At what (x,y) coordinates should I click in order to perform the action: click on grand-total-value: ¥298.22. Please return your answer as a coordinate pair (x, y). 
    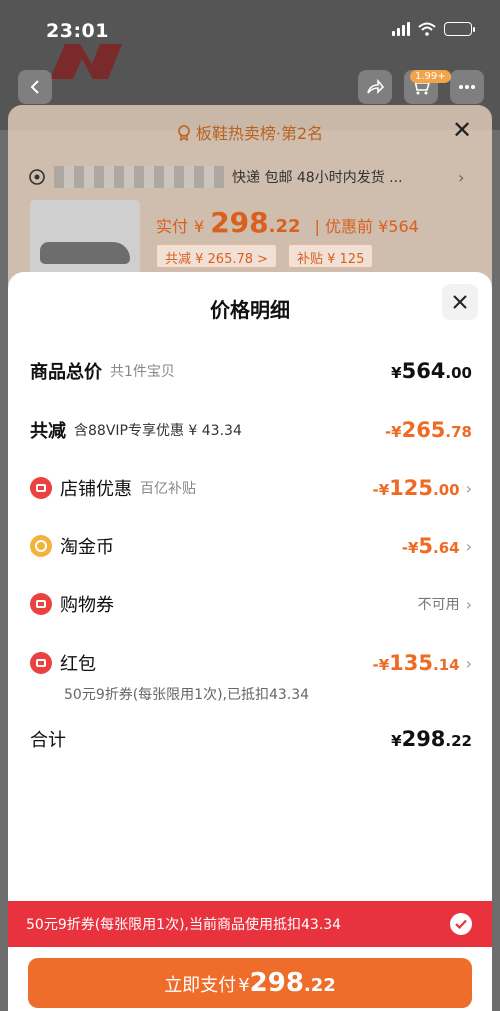
    Looking at the image, I should click on (431, 739).